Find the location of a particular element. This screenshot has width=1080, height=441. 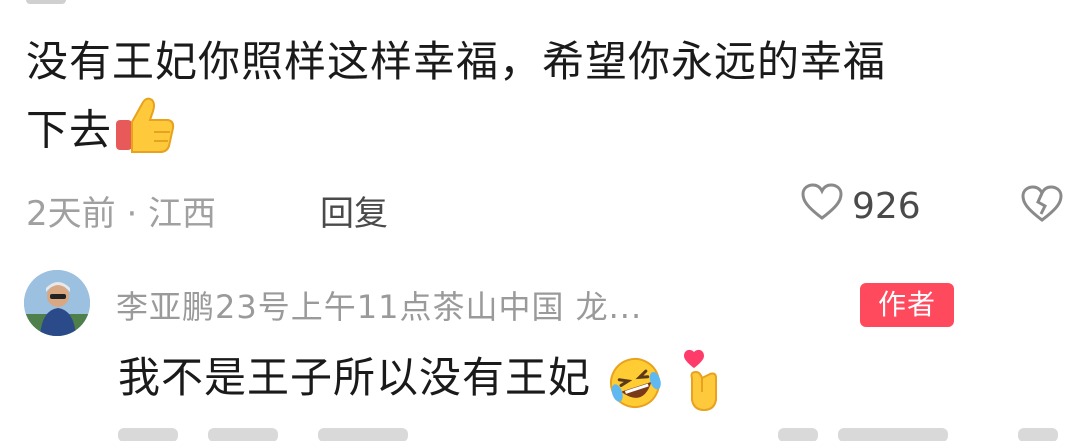

broken-heart-icon is located at coordinates (1042, 208).